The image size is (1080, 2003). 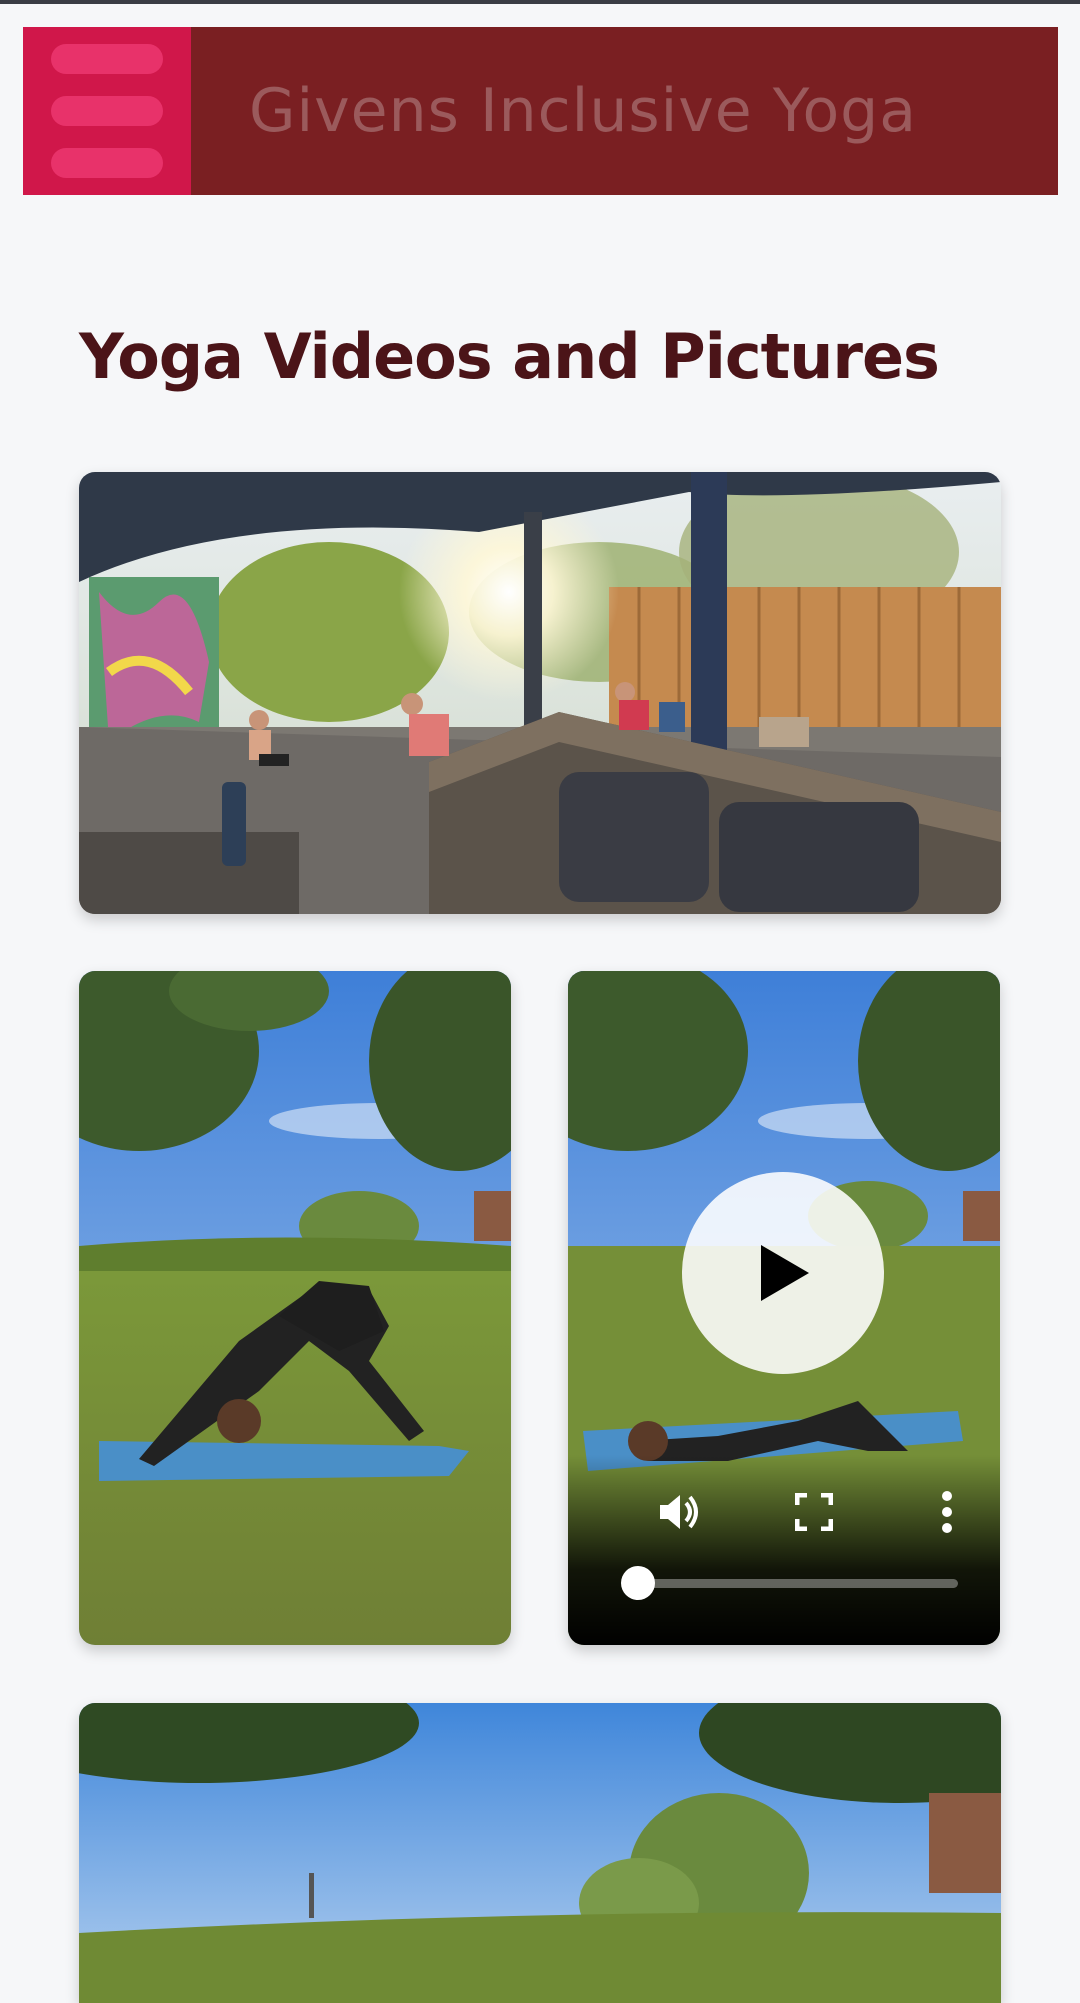 What do you see at coordinates (814, 1512) in the screenshot?
I see `fullscreen-icon` at bounding box center [814, 1512].